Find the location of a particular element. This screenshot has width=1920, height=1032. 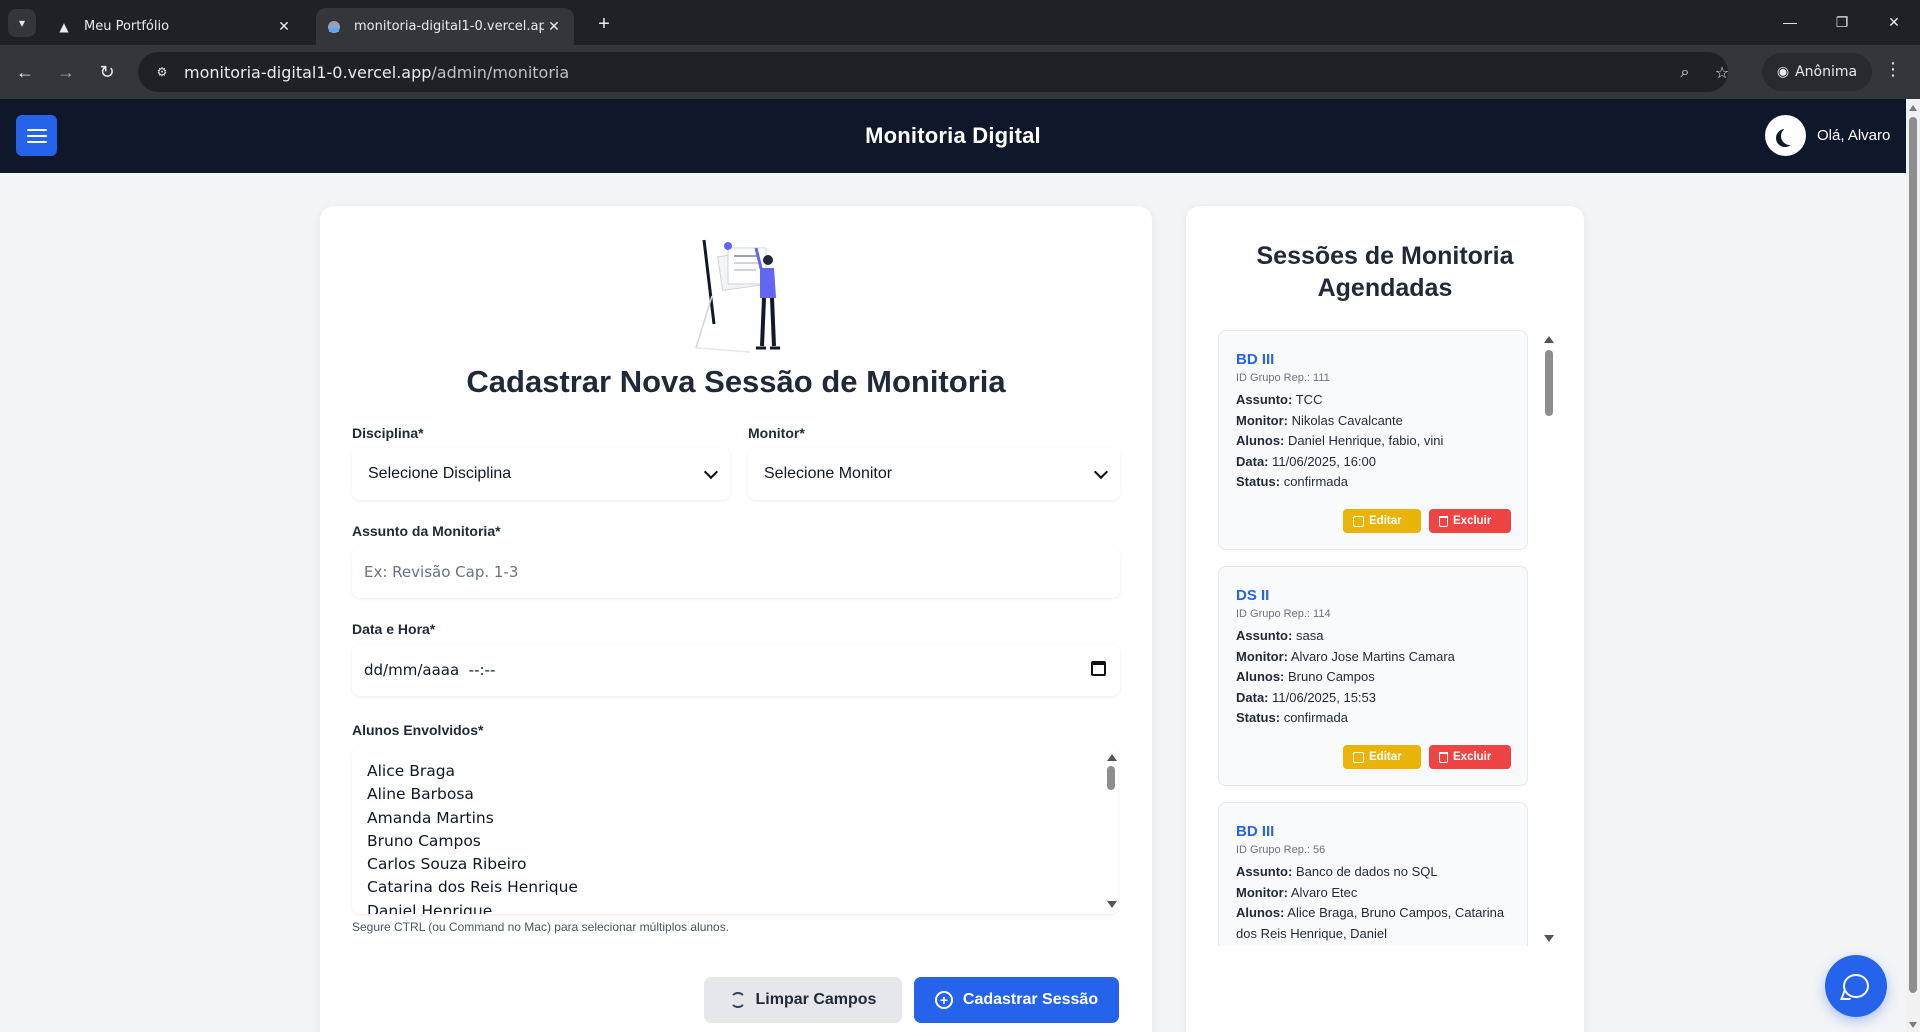

aluno-option: Carlos Souza Ribeiro is located at coordinates (742, 864).